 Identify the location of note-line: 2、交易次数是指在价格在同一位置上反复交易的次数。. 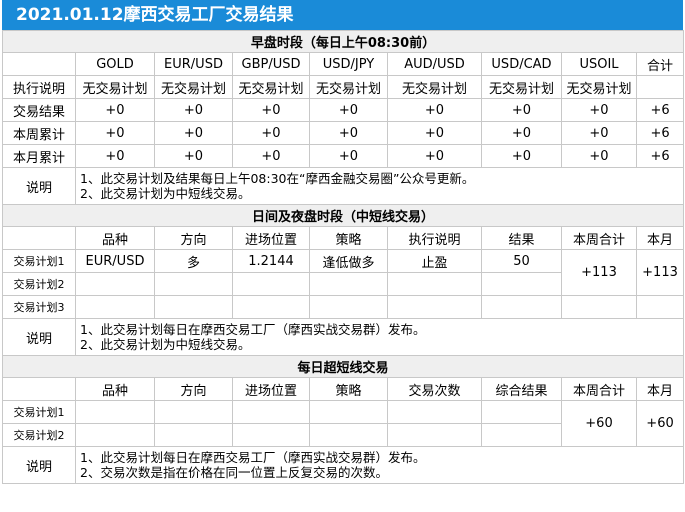
(234, 472).